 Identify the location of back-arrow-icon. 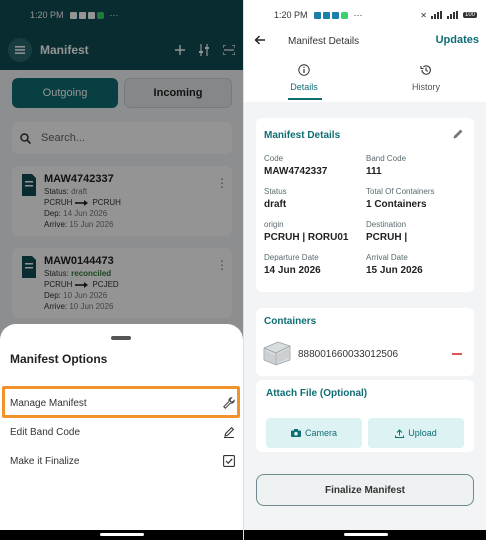
(260, 40).